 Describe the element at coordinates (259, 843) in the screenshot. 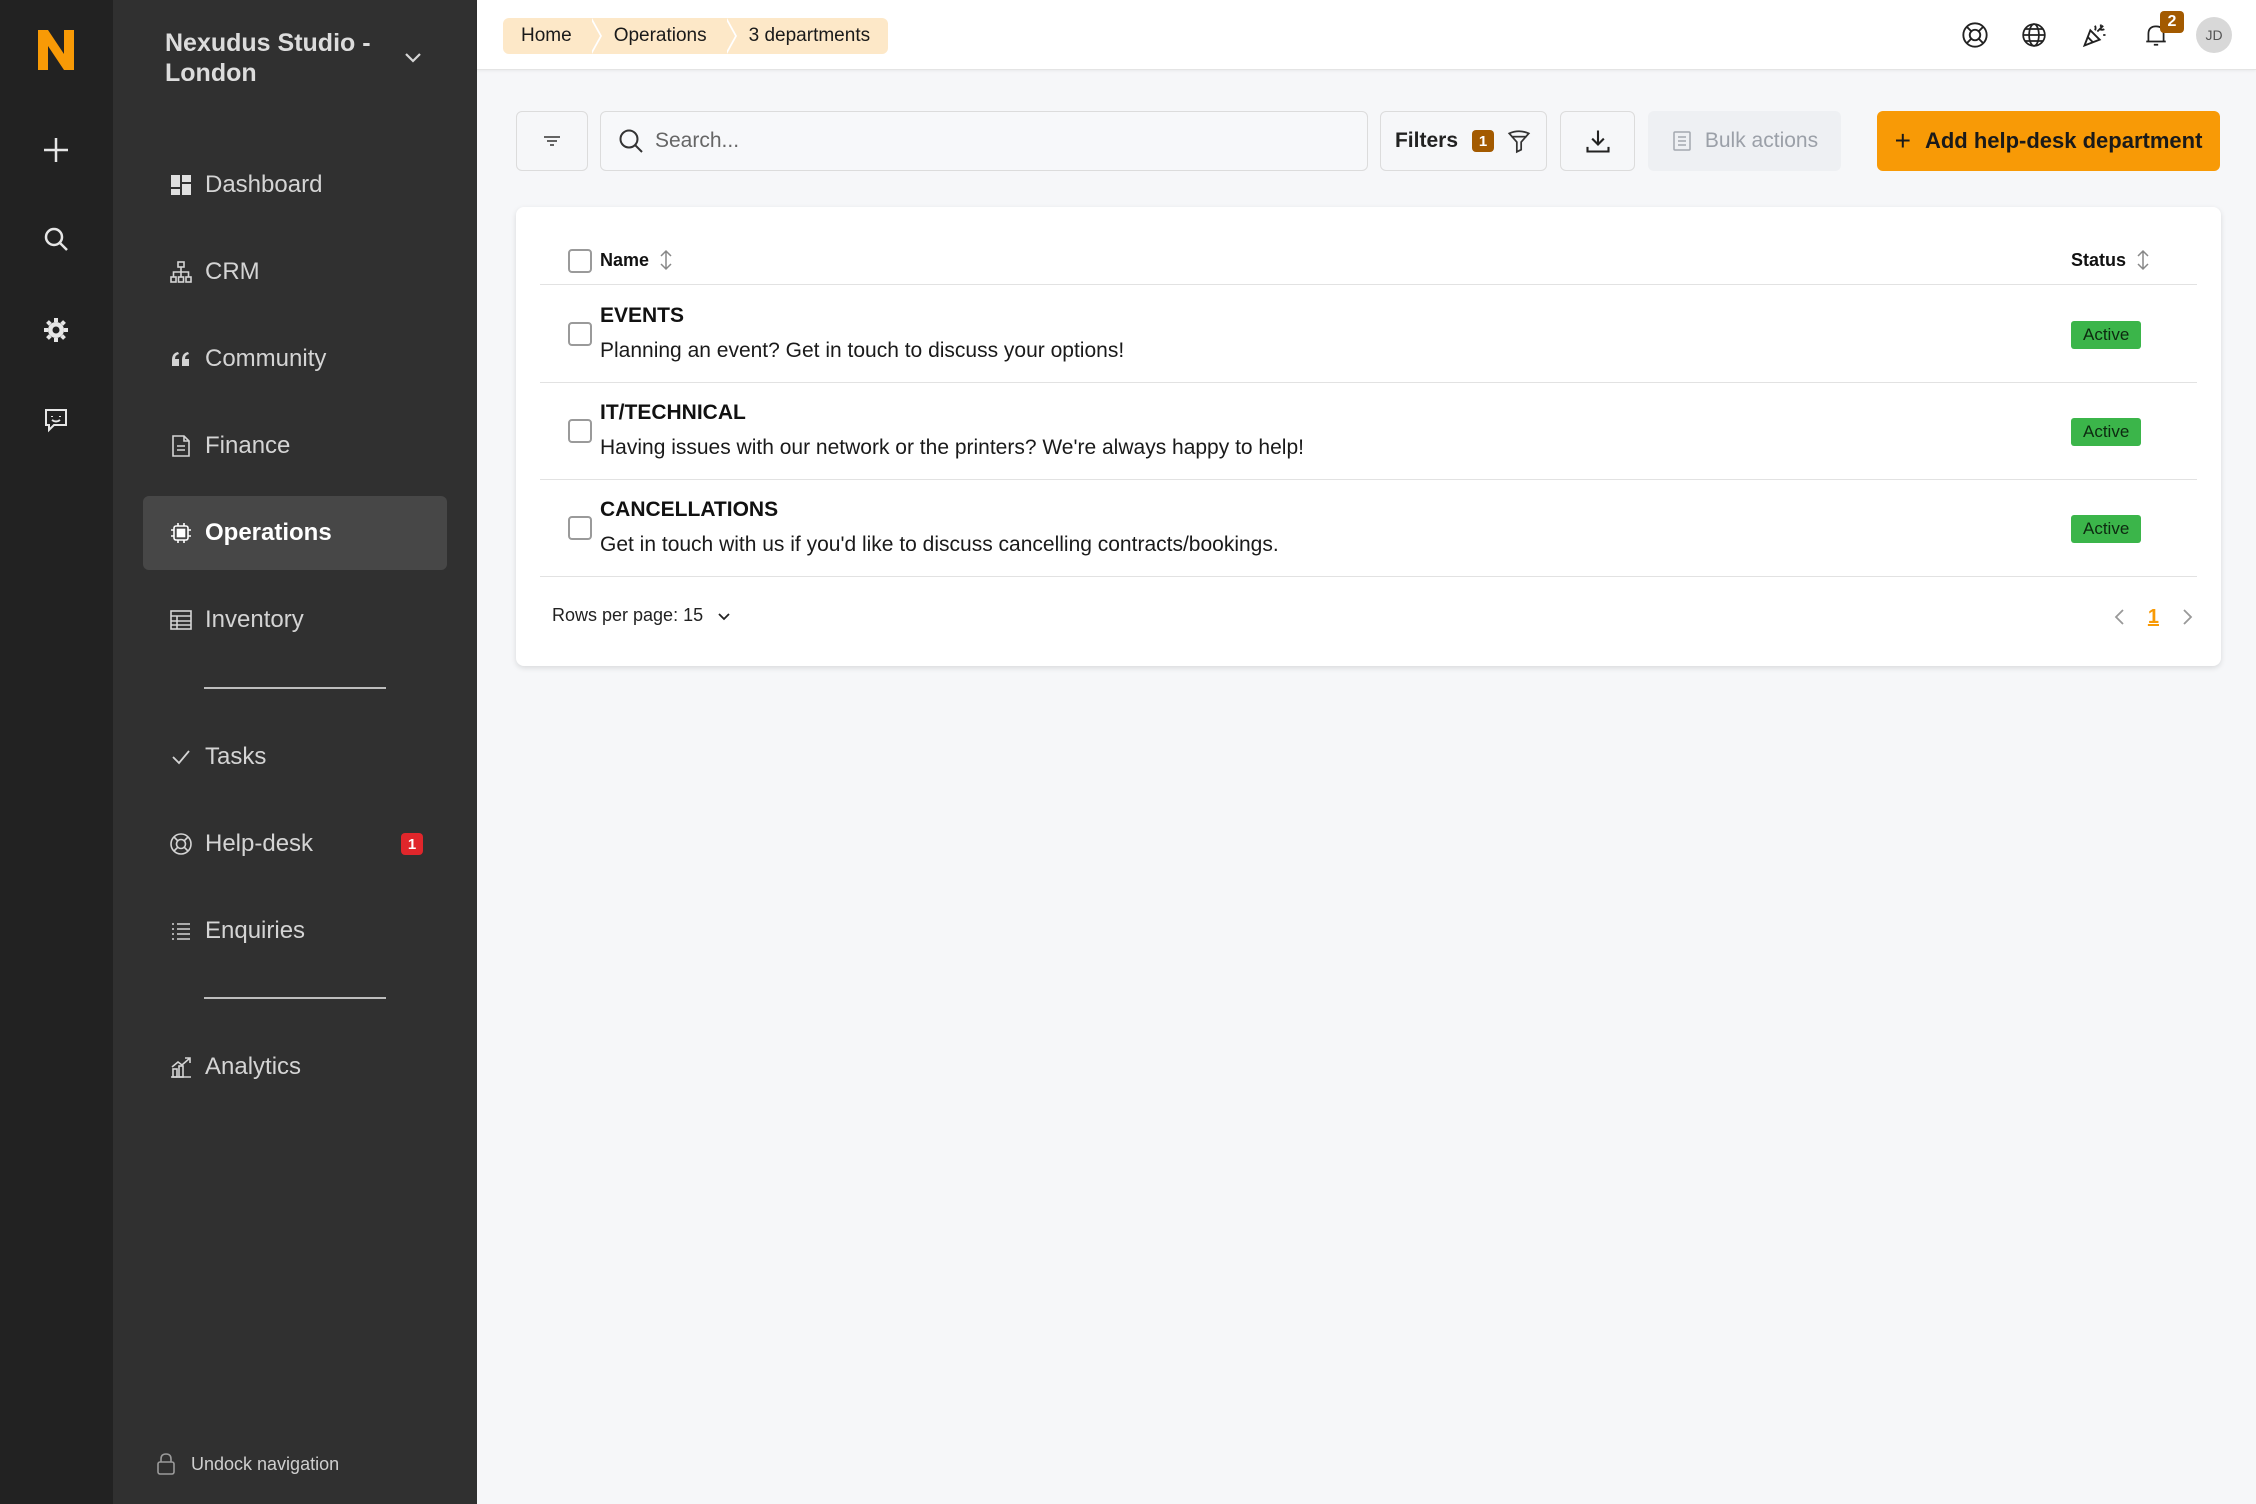

I see `sidebar-item-label: Help-desk` at that location.